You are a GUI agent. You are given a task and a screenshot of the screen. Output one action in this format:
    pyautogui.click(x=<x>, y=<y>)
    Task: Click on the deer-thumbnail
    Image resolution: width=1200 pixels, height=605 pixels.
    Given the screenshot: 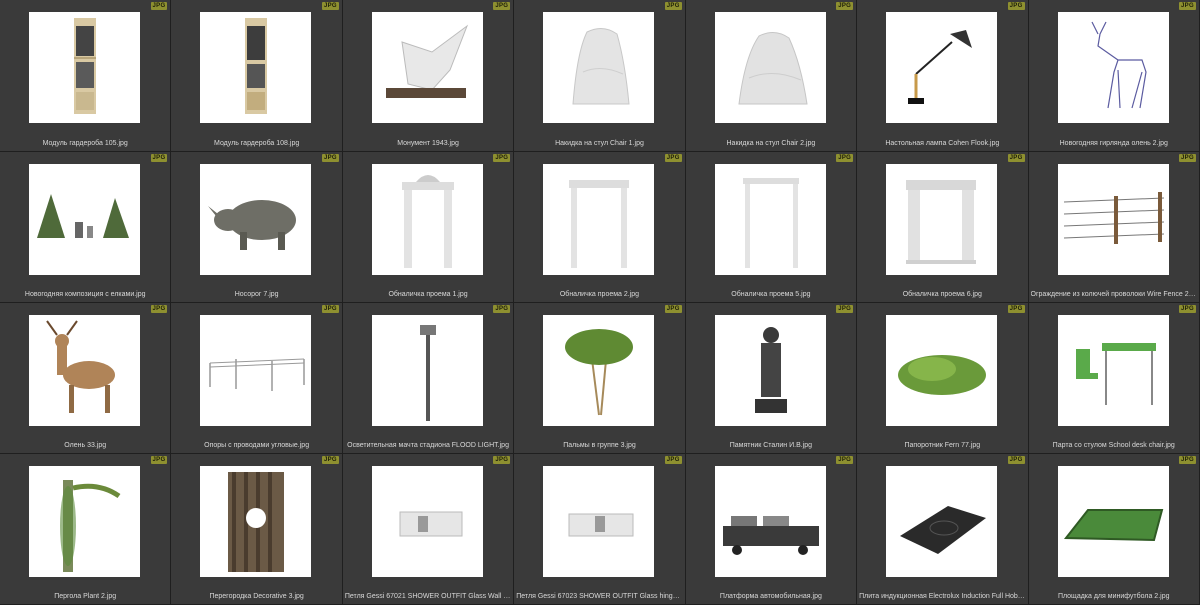 What is the action you would take?
    pyautogui.click(x=84, y=370)
    